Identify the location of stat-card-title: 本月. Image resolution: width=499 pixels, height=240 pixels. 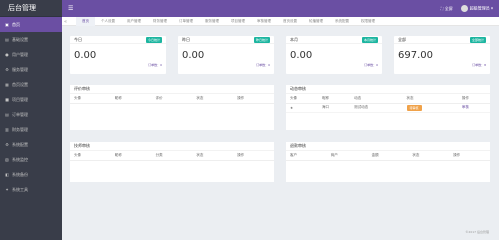
(294, 39).